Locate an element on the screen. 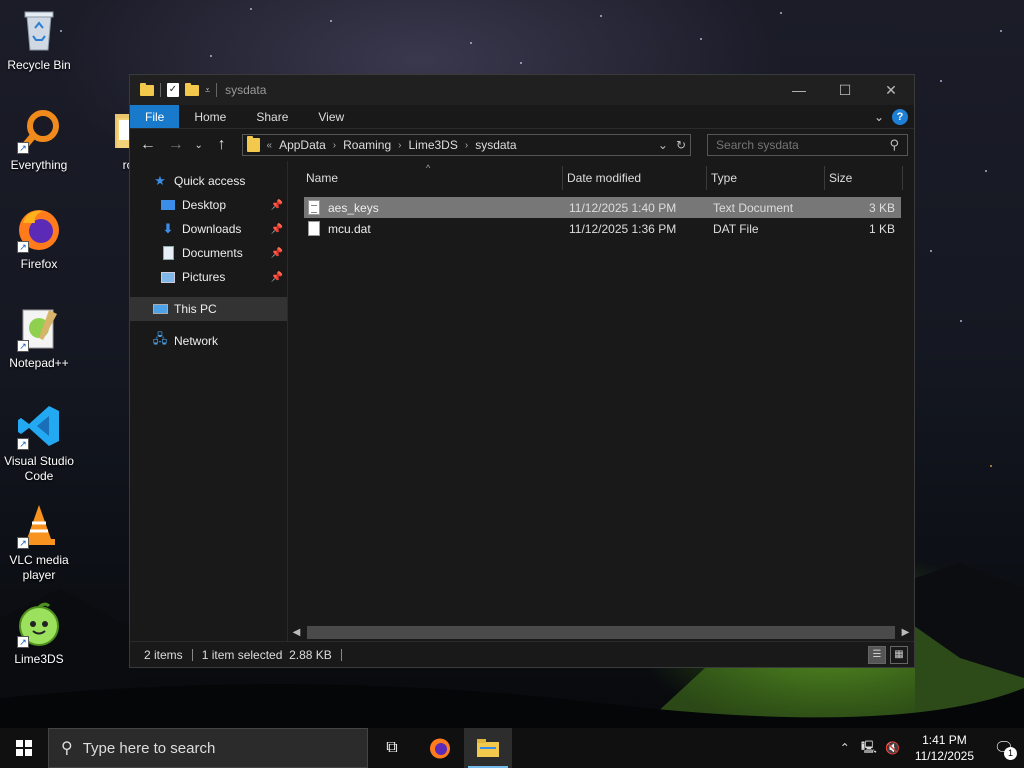 This screenshot has width=1024, height=768. large-icons-view-icon: ▦ is located at coordinates (899, 654).